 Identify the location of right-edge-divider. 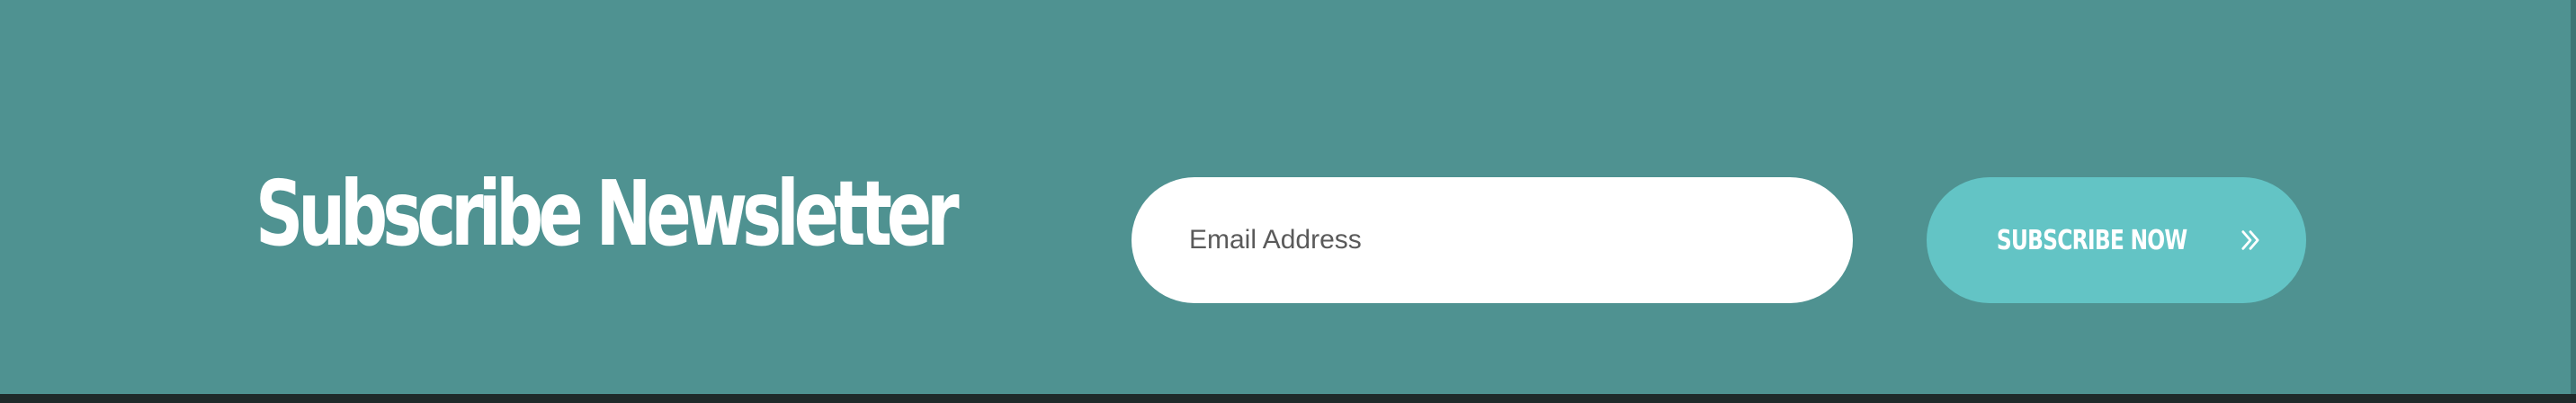
(2573, 197).